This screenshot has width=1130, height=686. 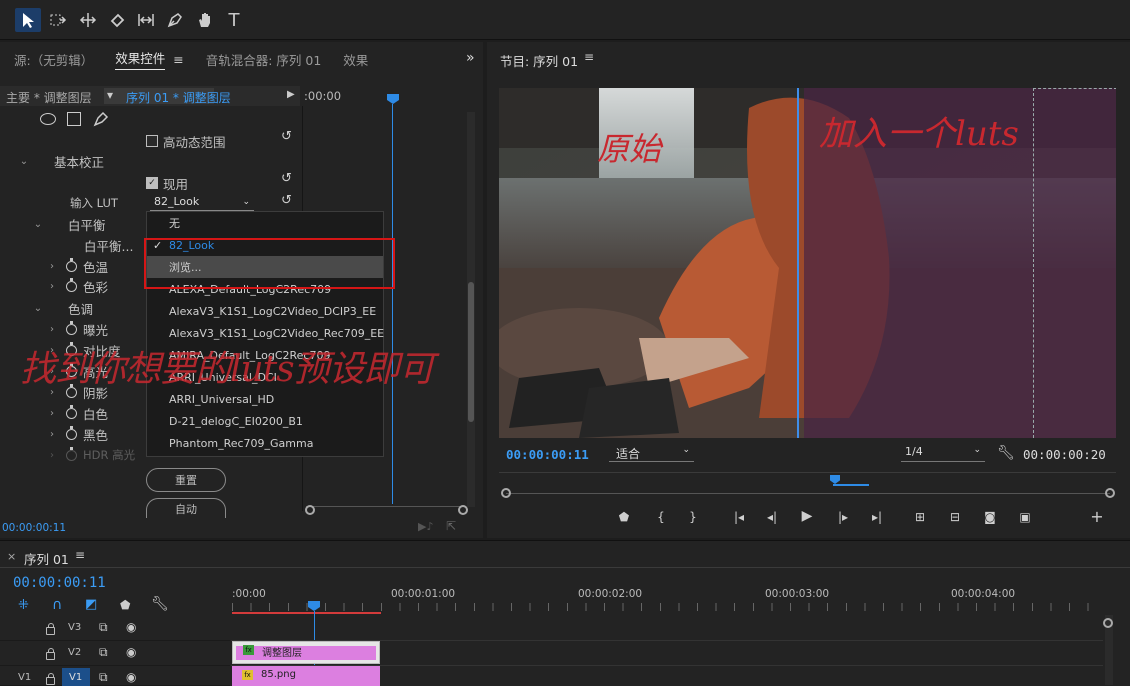 I want to click on lut-menu-item: AlexaV3_K1S1_LogC2Video_DCIP3_EE, so click(x=265, y=311).